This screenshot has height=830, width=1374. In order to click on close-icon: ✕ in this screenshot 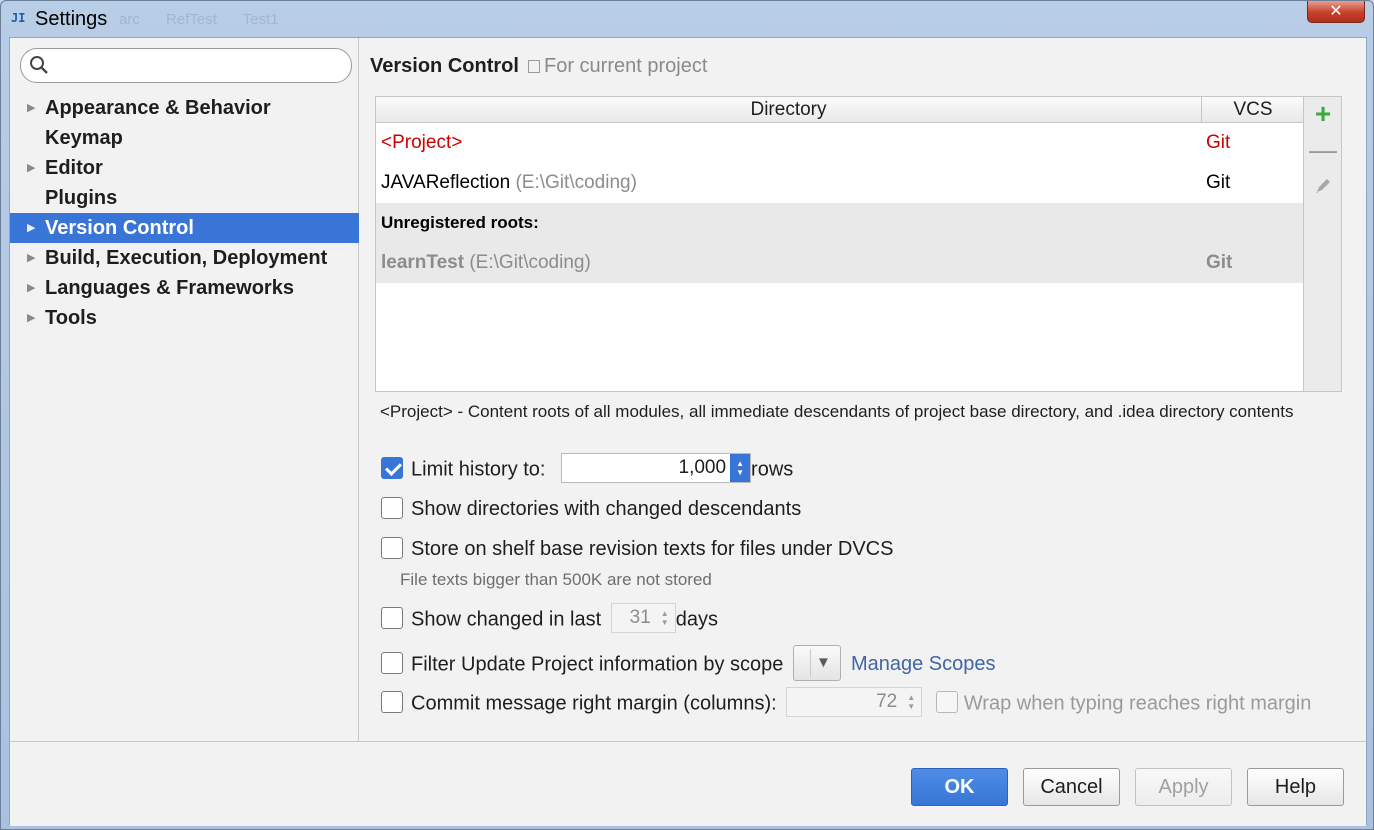, I will do `click(1336, 11)`.